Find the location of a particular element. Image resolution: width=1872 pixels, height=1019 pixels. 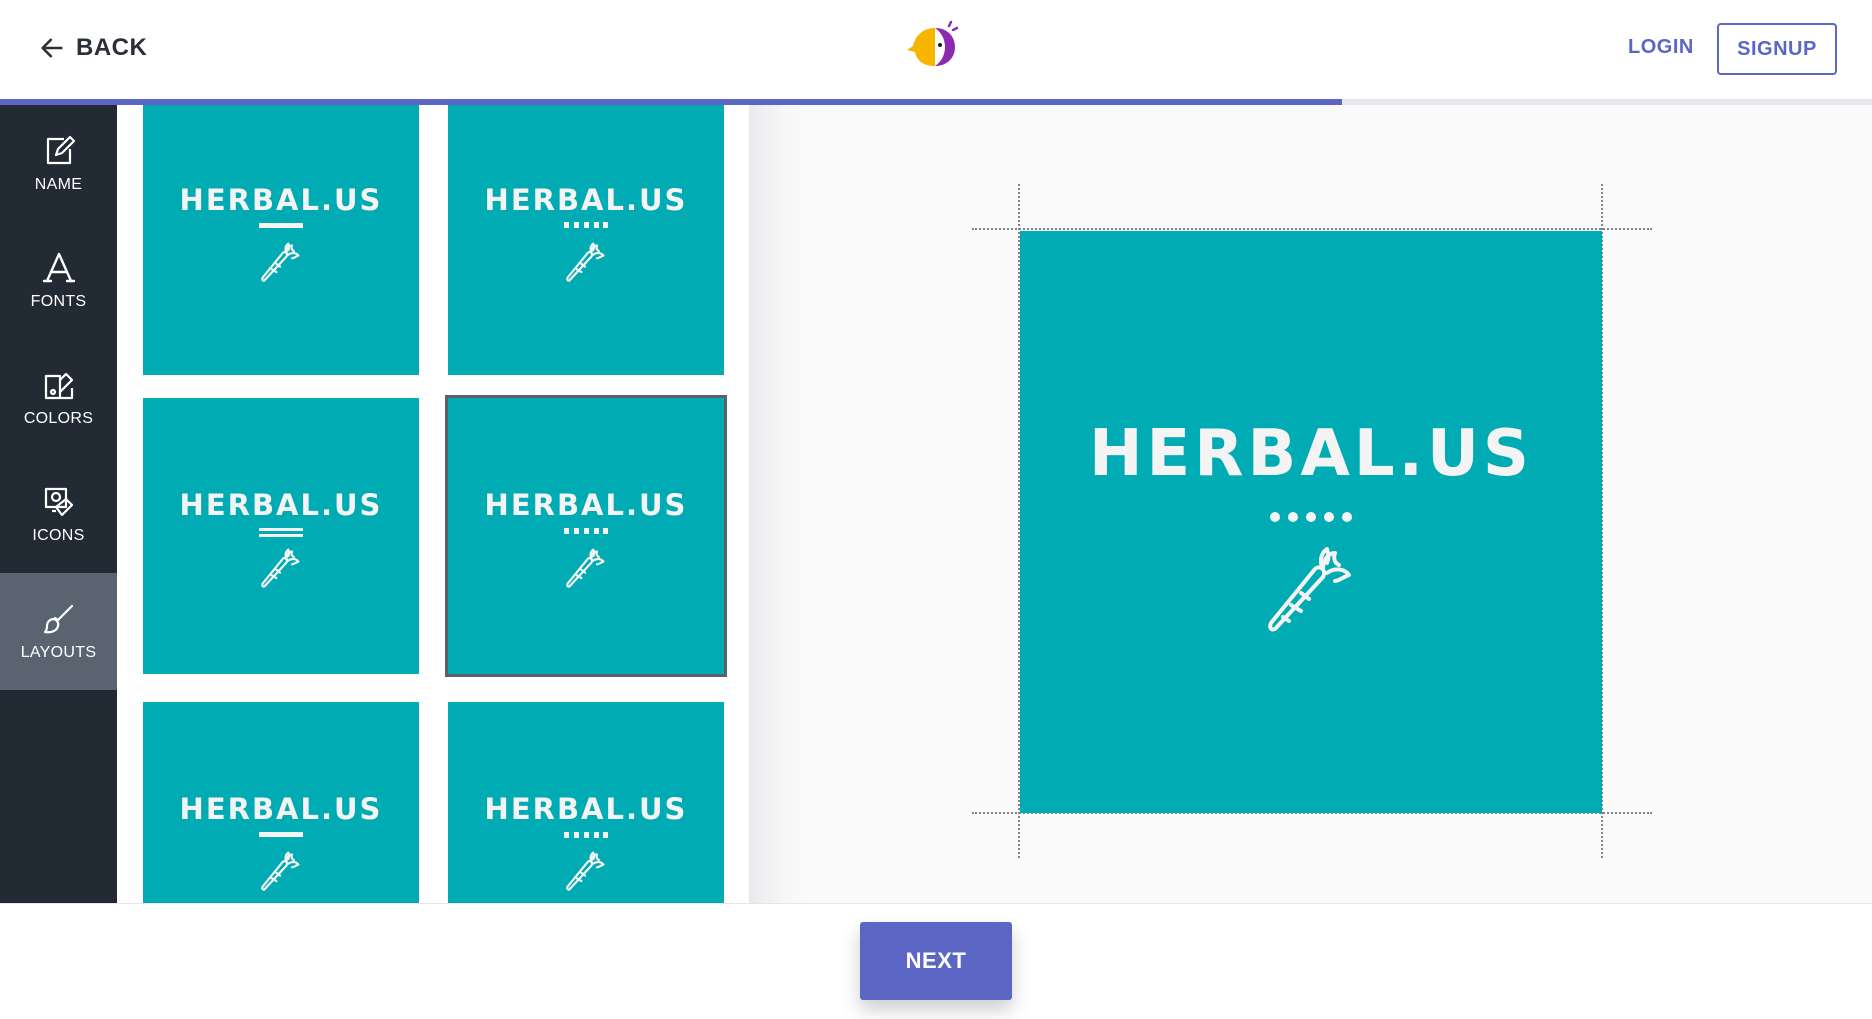

sidebar-item-label: FONTS is located at coordinates (58, 301).